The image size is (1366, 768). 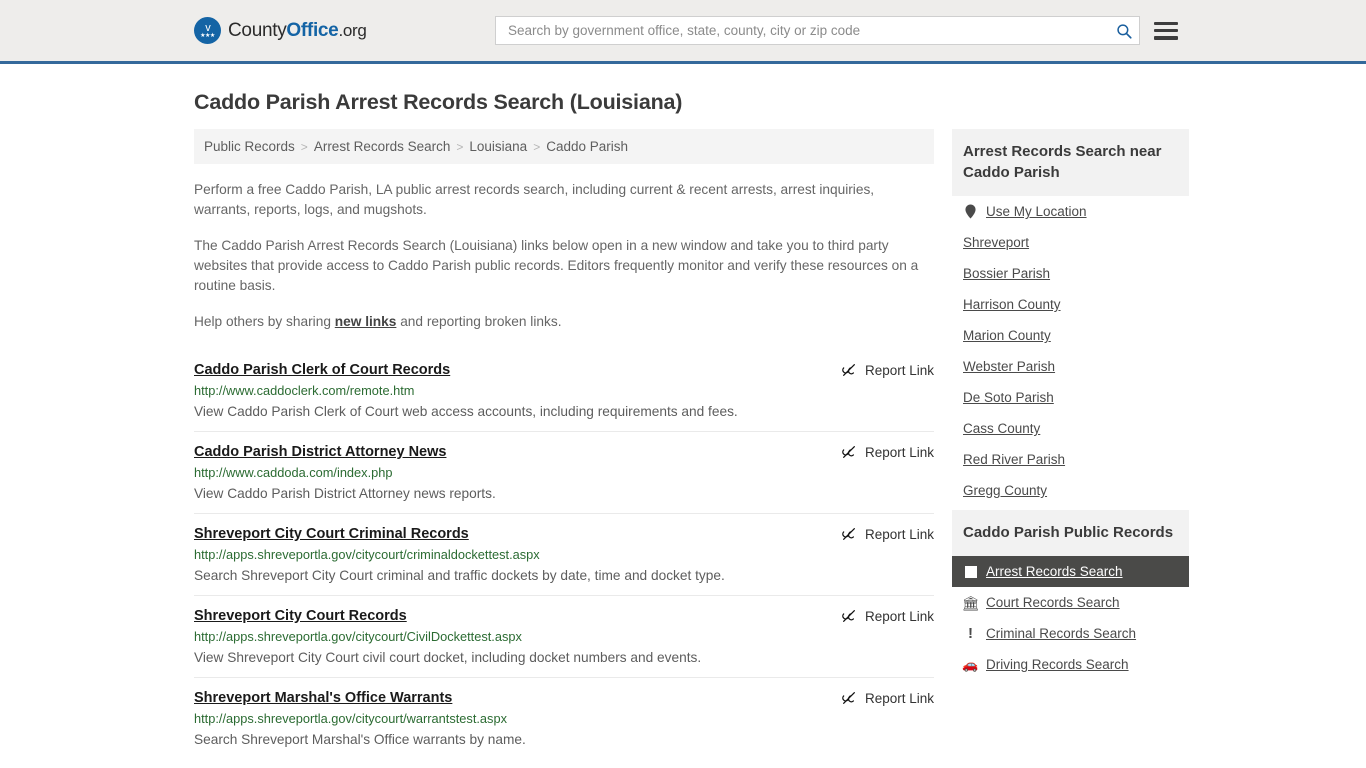 I want to click on breadcrumb-item: Arrest Records Search, so click(x=382, y=146).